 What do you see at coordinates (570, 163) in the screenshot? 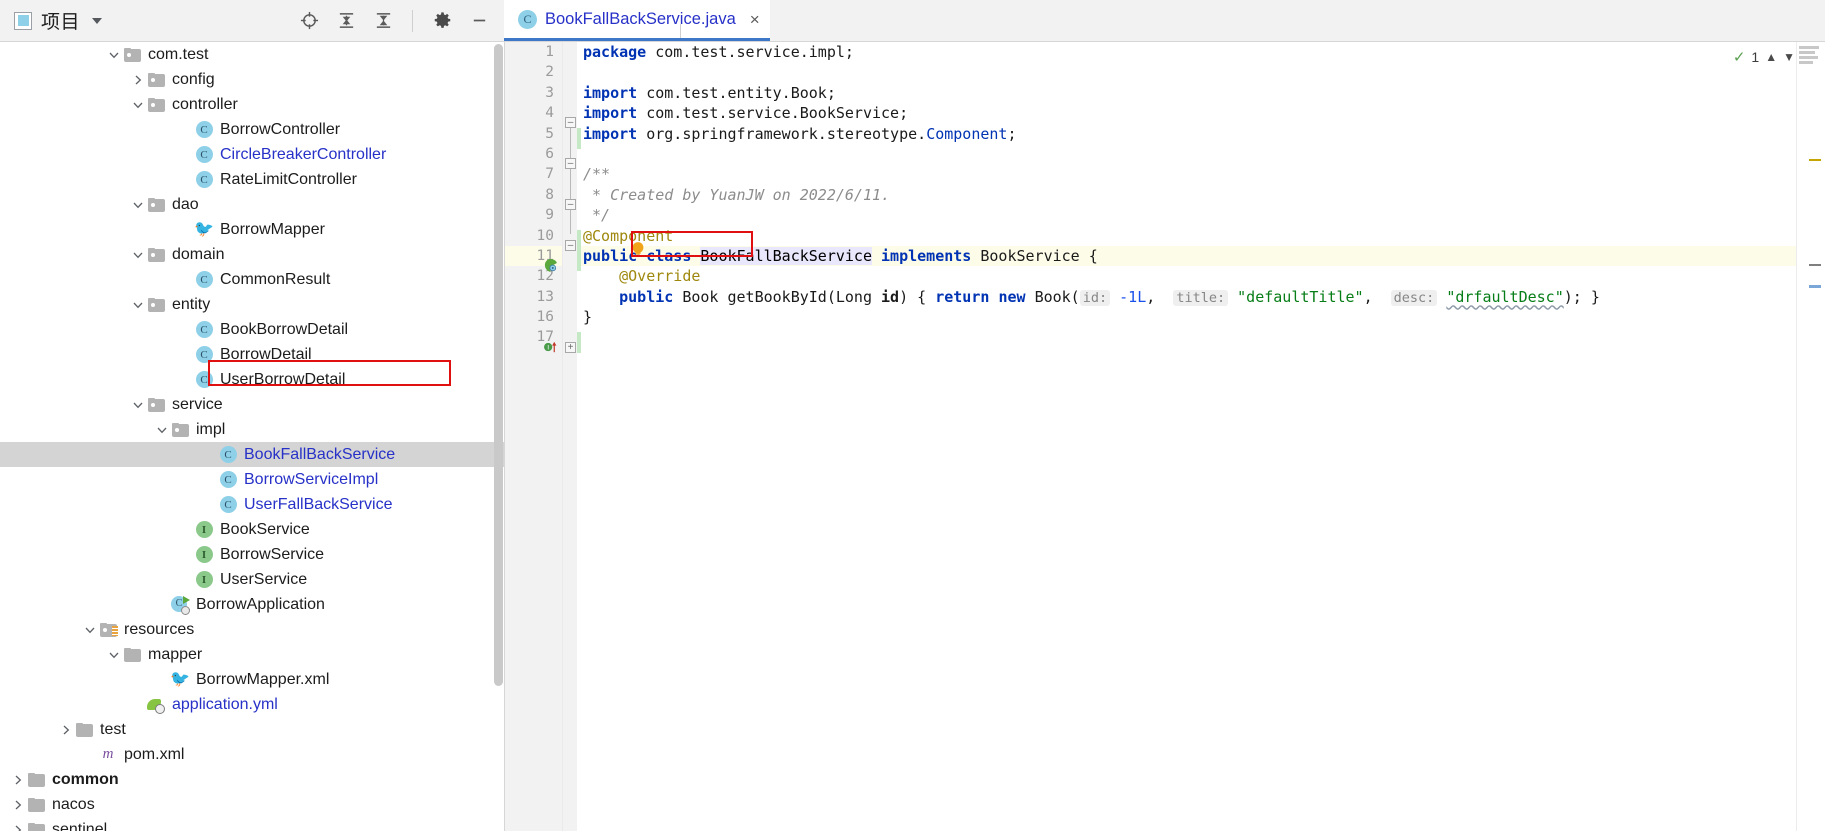
I see `fold-marker-line5: –` at bounding box center [570, 163].